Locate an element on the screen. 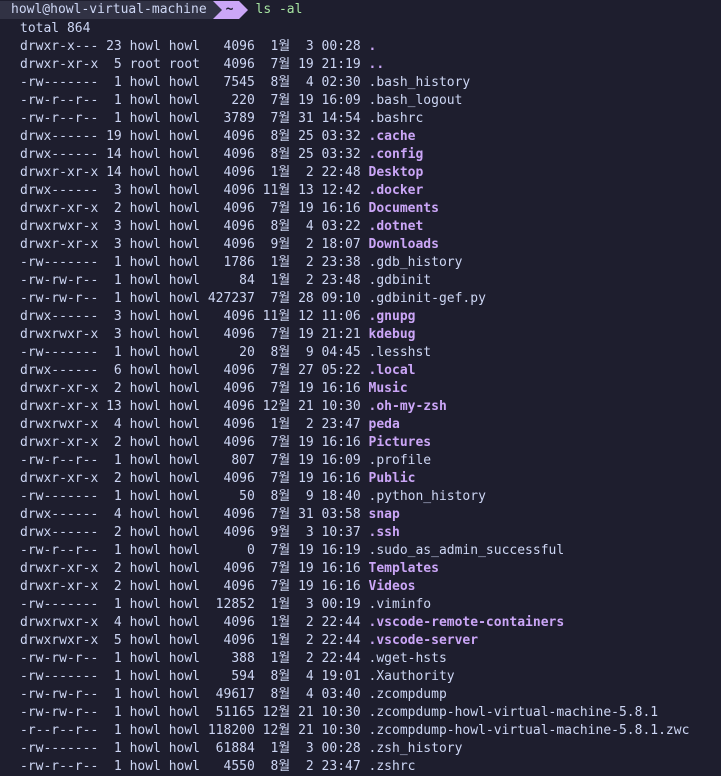 The width and height of the screenshot is (721, 776). directory-name: Templates is located at coordinates (403, 568).